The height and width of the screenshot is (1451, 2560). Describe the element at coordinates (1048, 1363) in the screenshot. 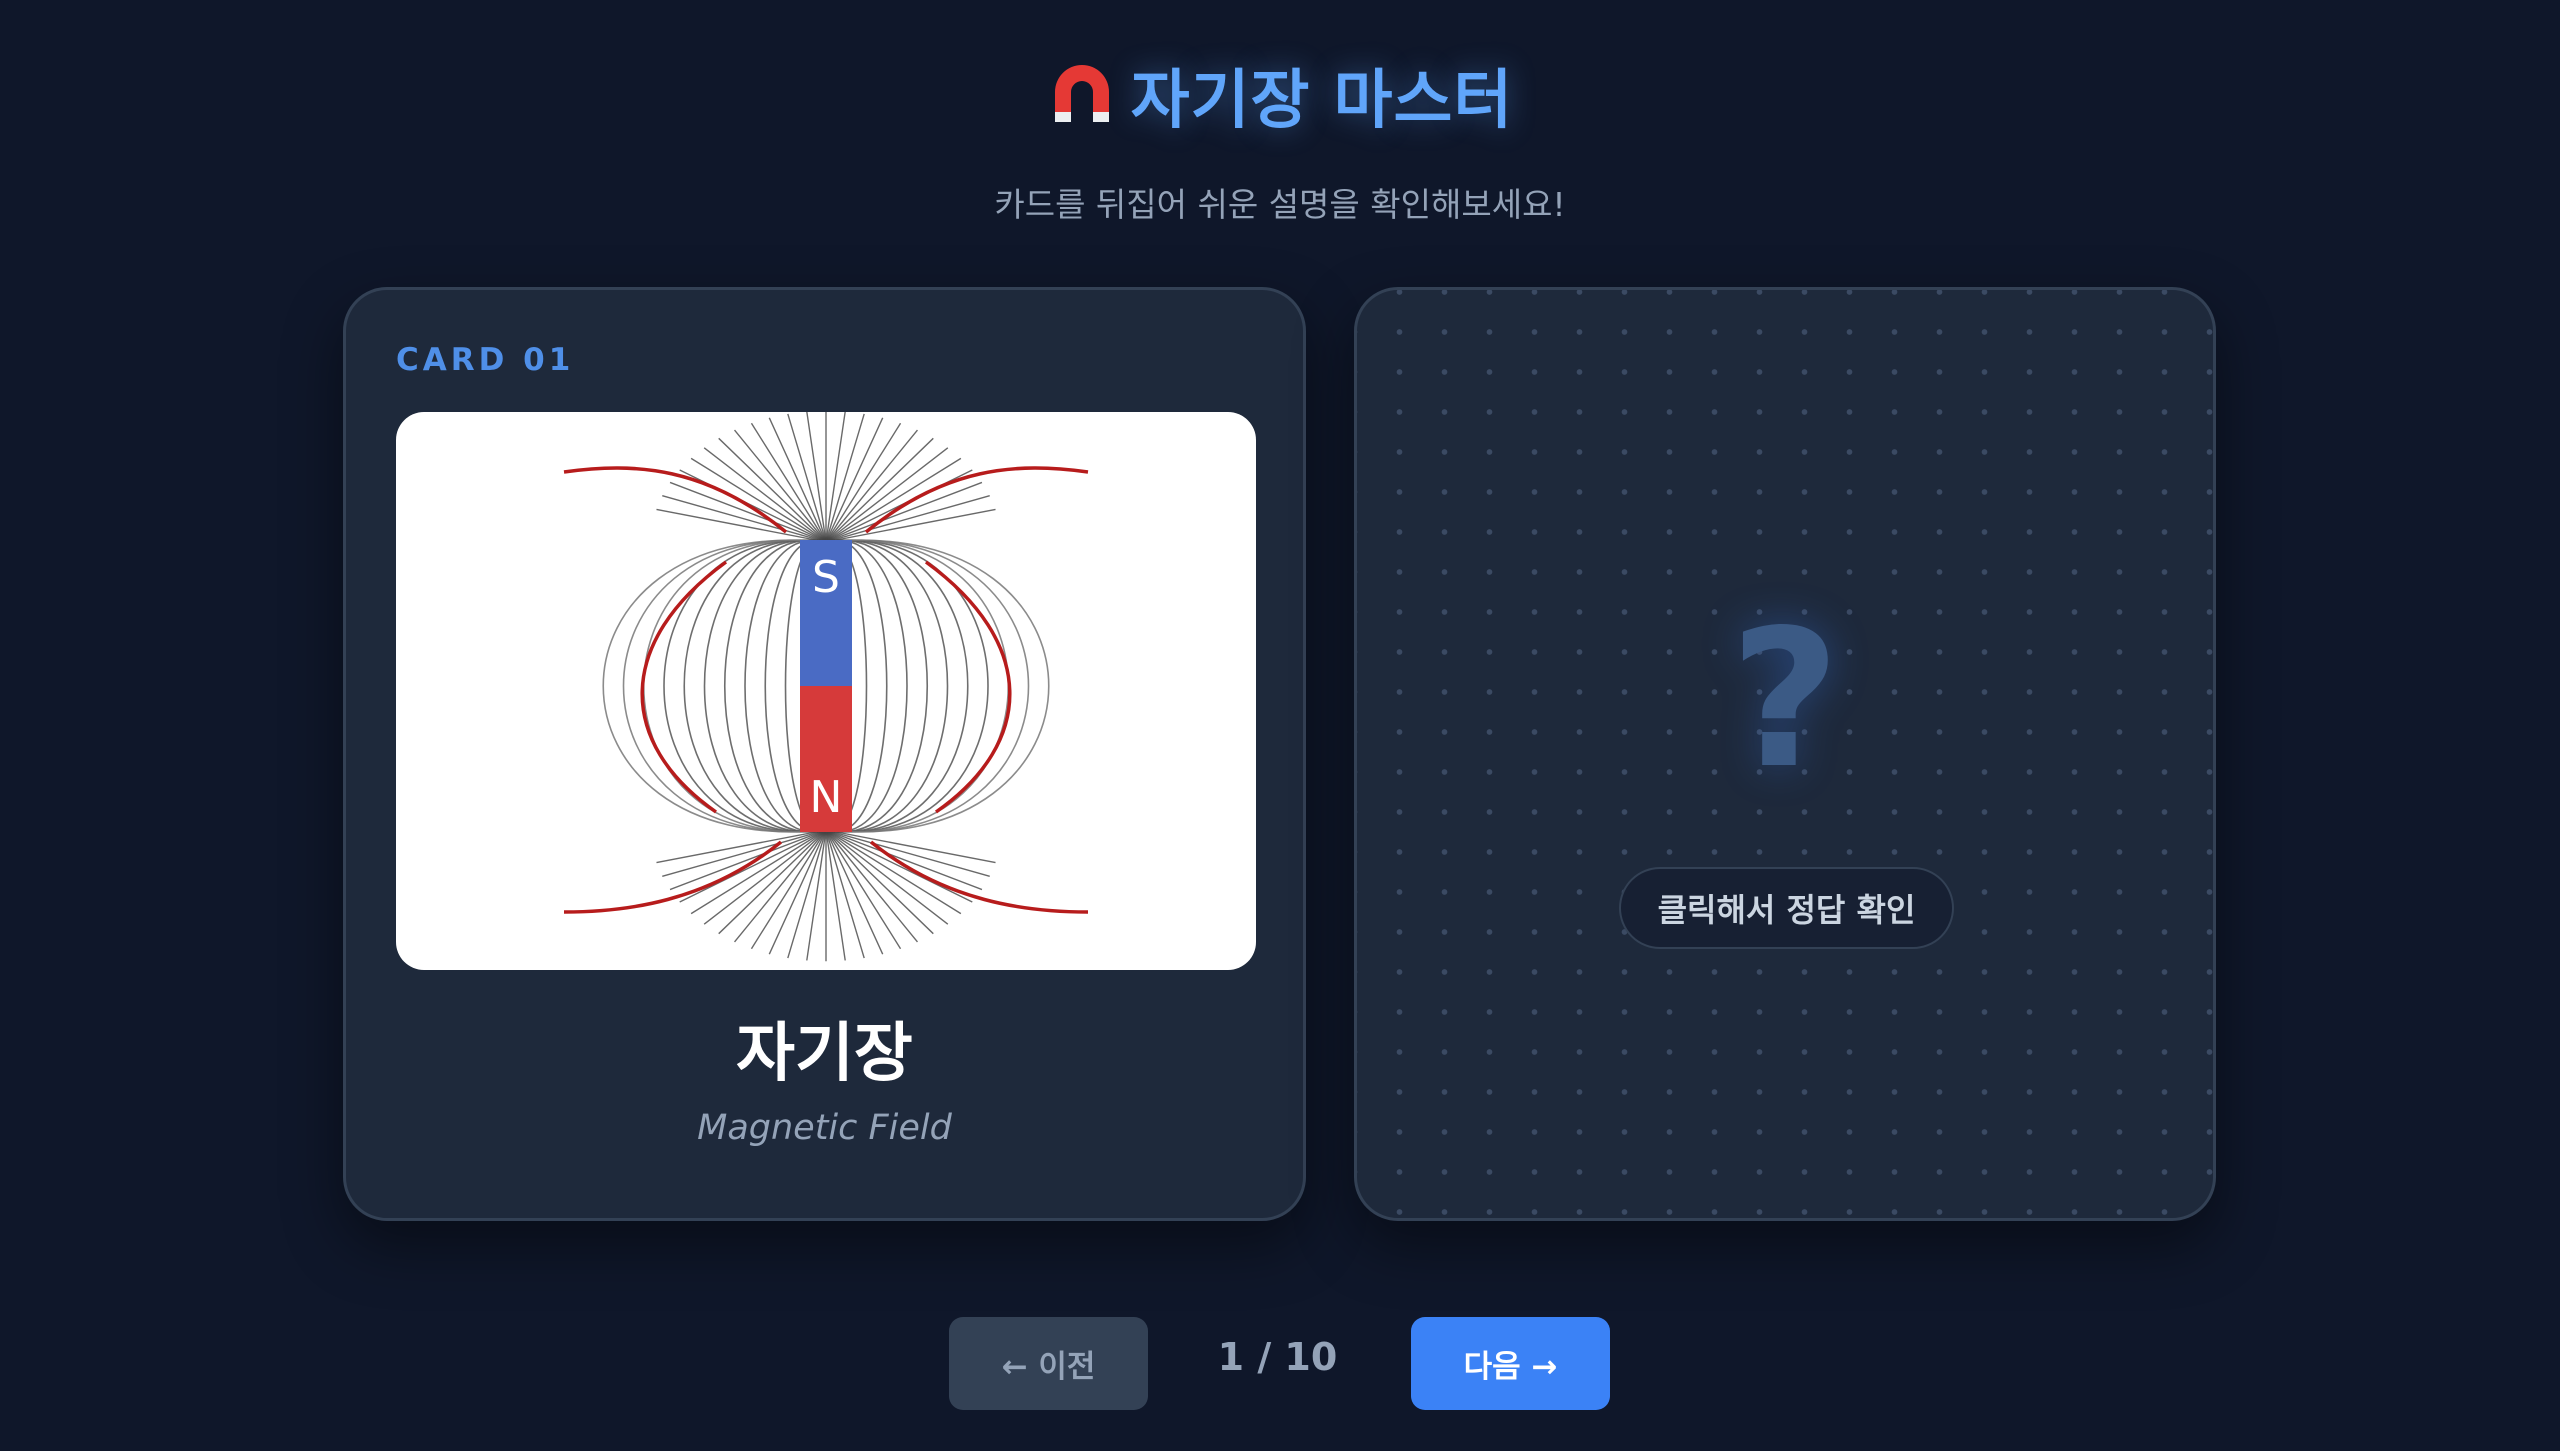

I see `prev-button: ← 이전` at that location.